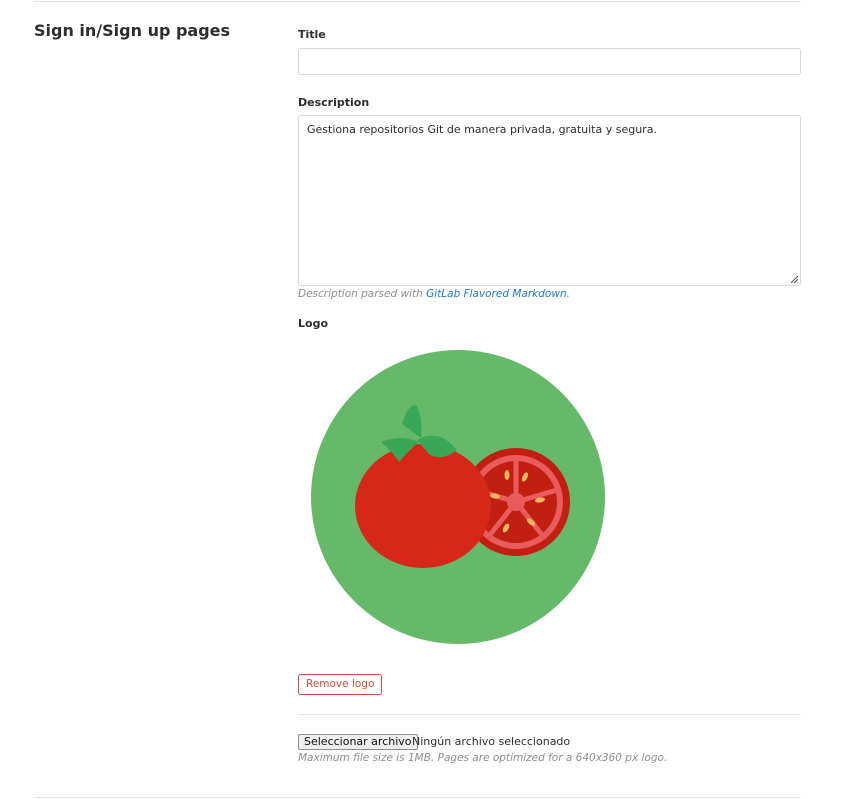 This screenshot has height=799, width=849. Describe the element at coordinates (313, 323) in the screenshot. I see `logo-label: Logo` at that location.